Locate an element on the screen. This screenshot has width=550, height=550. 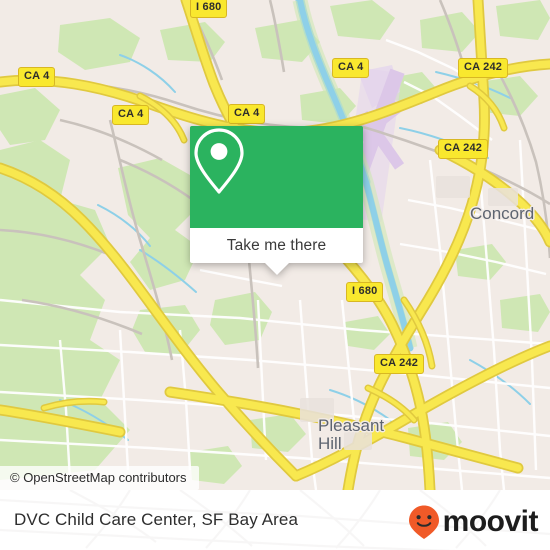
moovit-smiley-pin-icon is located at coordinates (423, 522).